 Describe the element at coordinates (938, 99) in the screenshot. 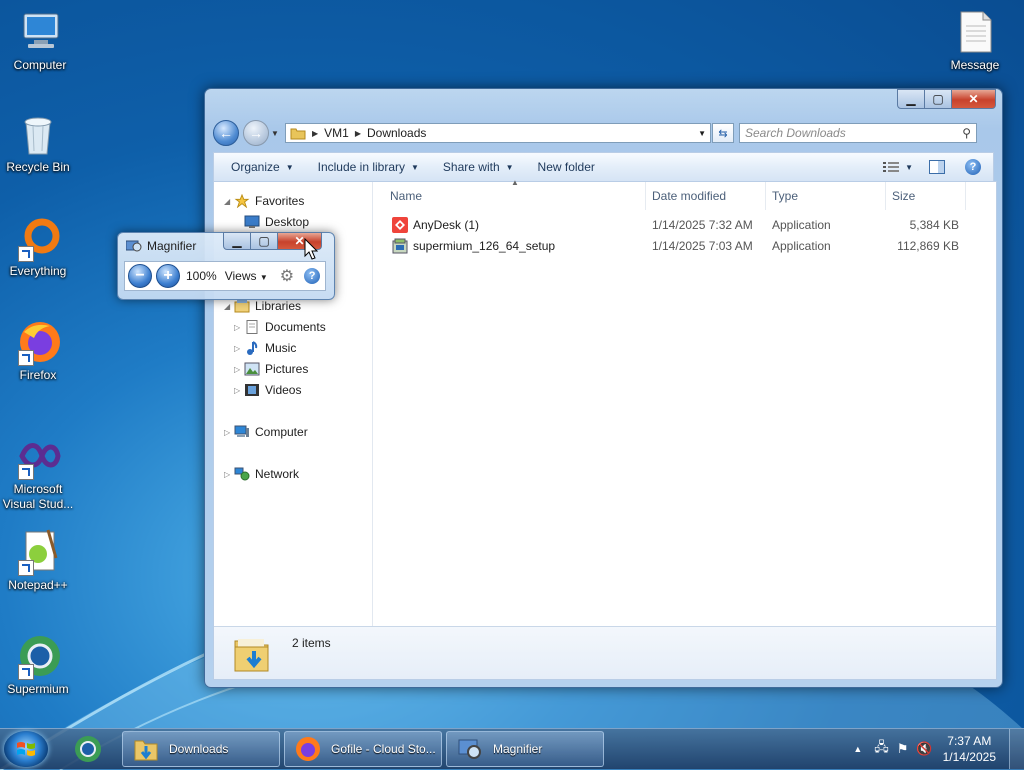

I see `maximize-button: ▢` at that location.